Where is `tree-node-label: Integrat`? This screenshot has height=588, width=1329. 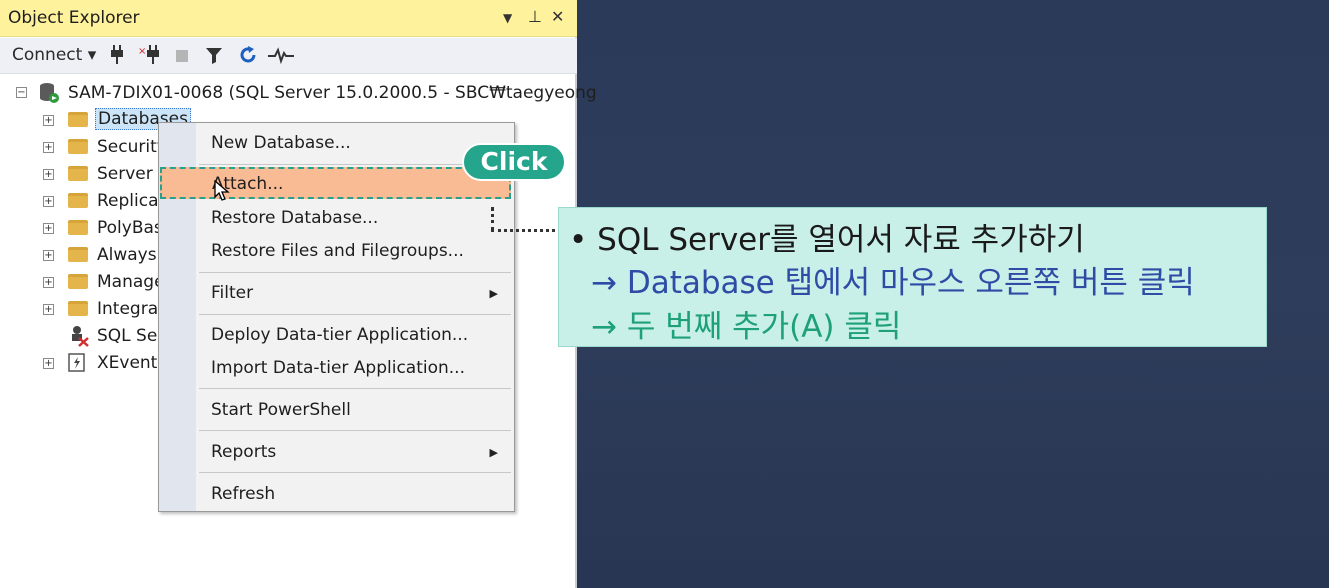 tree-node-label: Integrat is located at coordinates (131, 309).